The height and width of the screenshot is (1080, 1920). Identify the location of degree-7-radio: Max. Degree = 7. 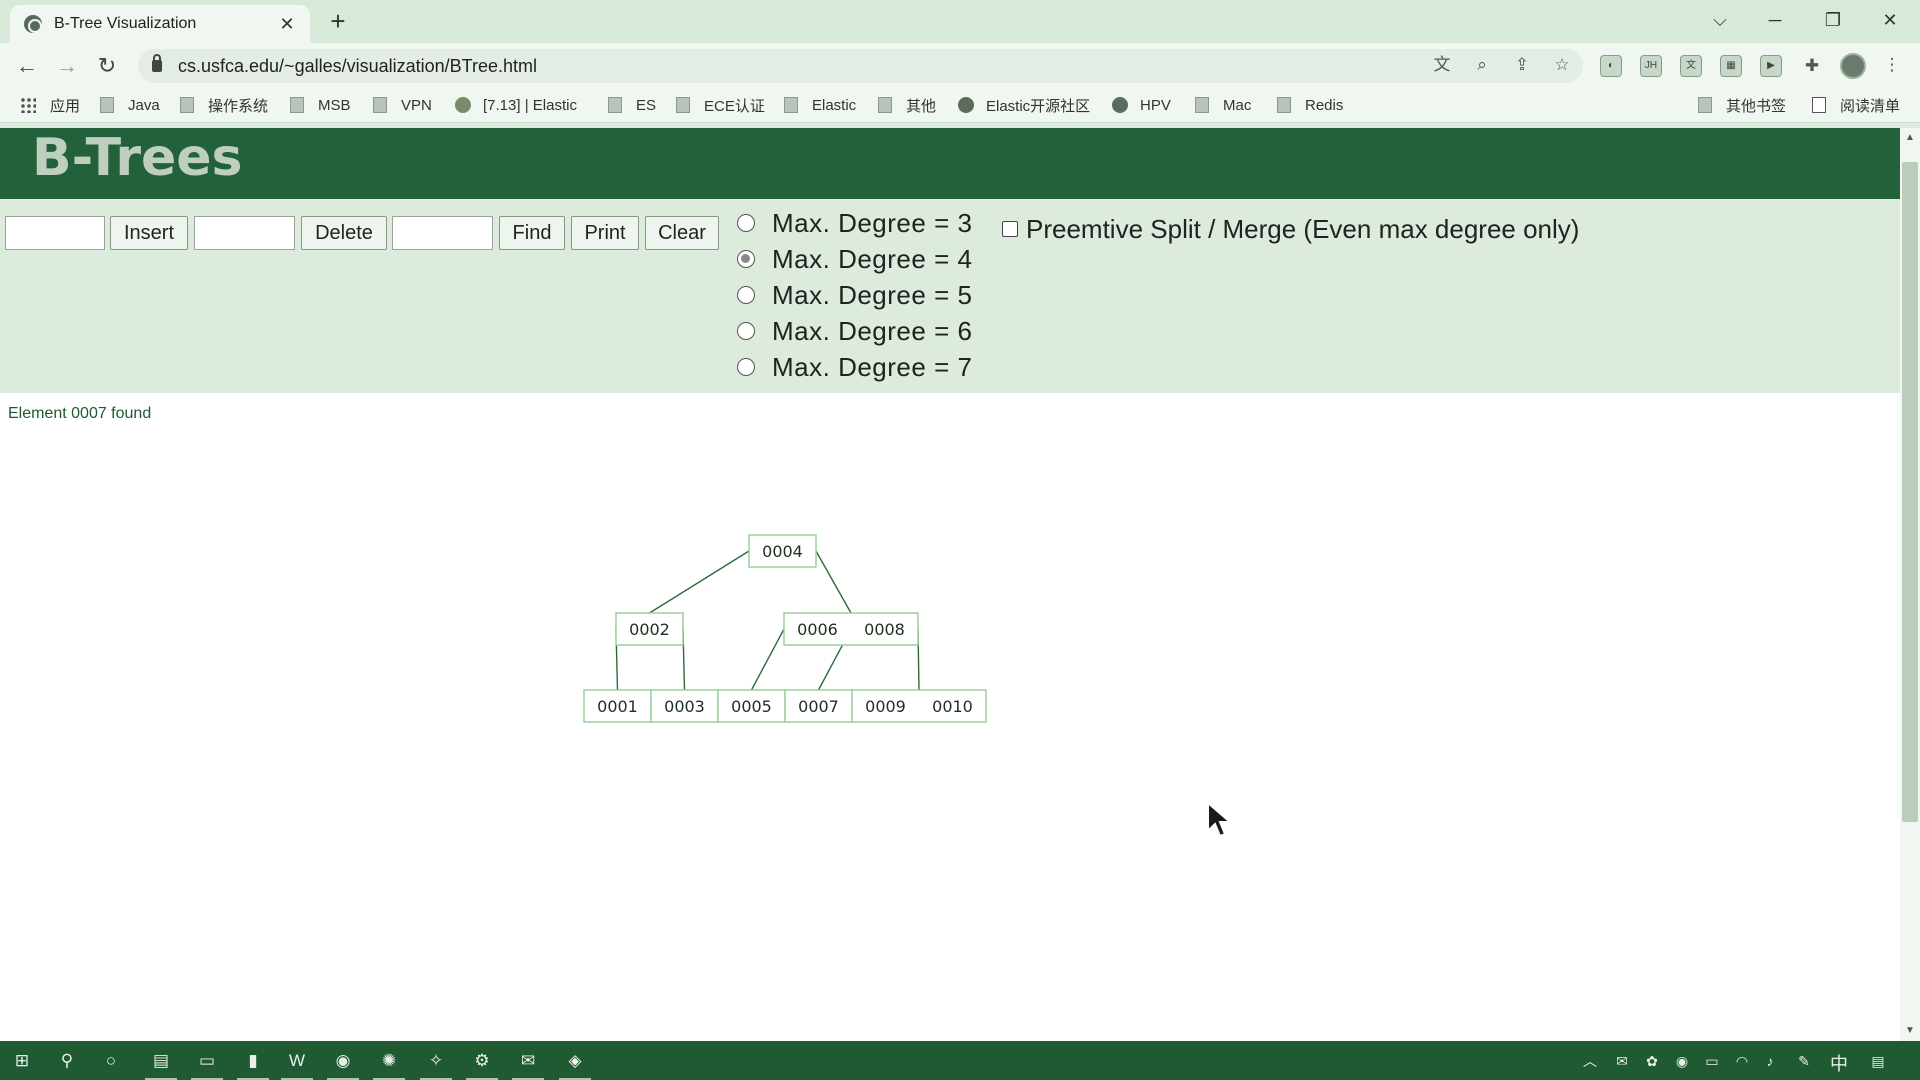
(854, 367).